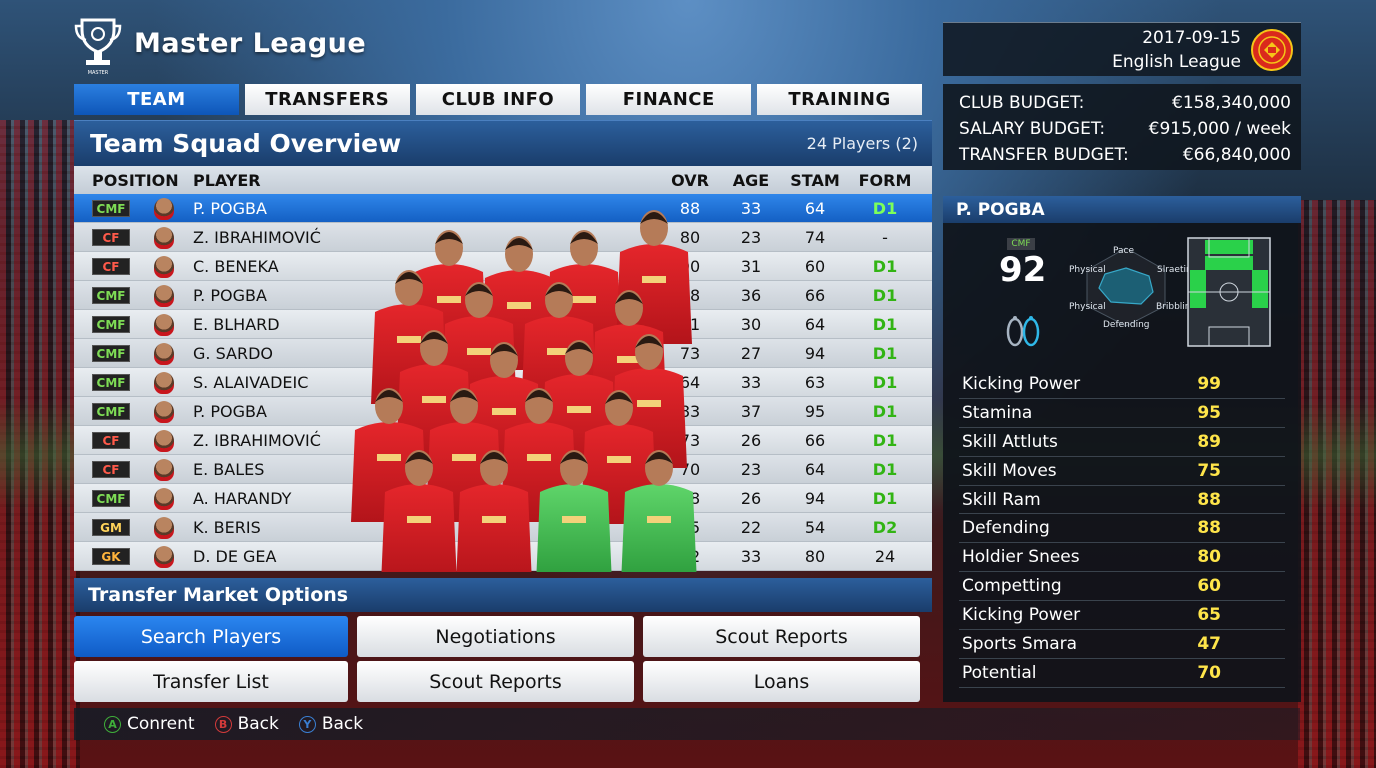 The height and width of the screenshot is (768, 1376). I want to click on tab-finance: FINANCE, so click(669, 99).